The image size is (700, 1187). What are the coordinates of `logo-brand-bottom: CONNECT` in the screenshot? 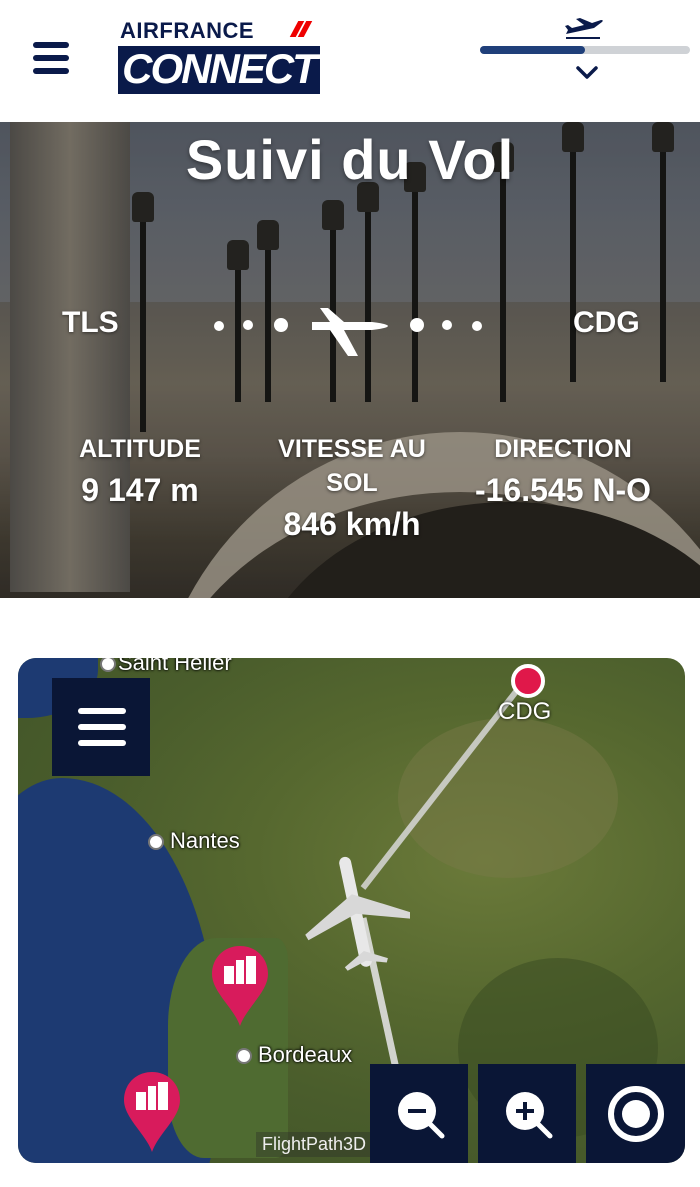 It's located at (220, 68).